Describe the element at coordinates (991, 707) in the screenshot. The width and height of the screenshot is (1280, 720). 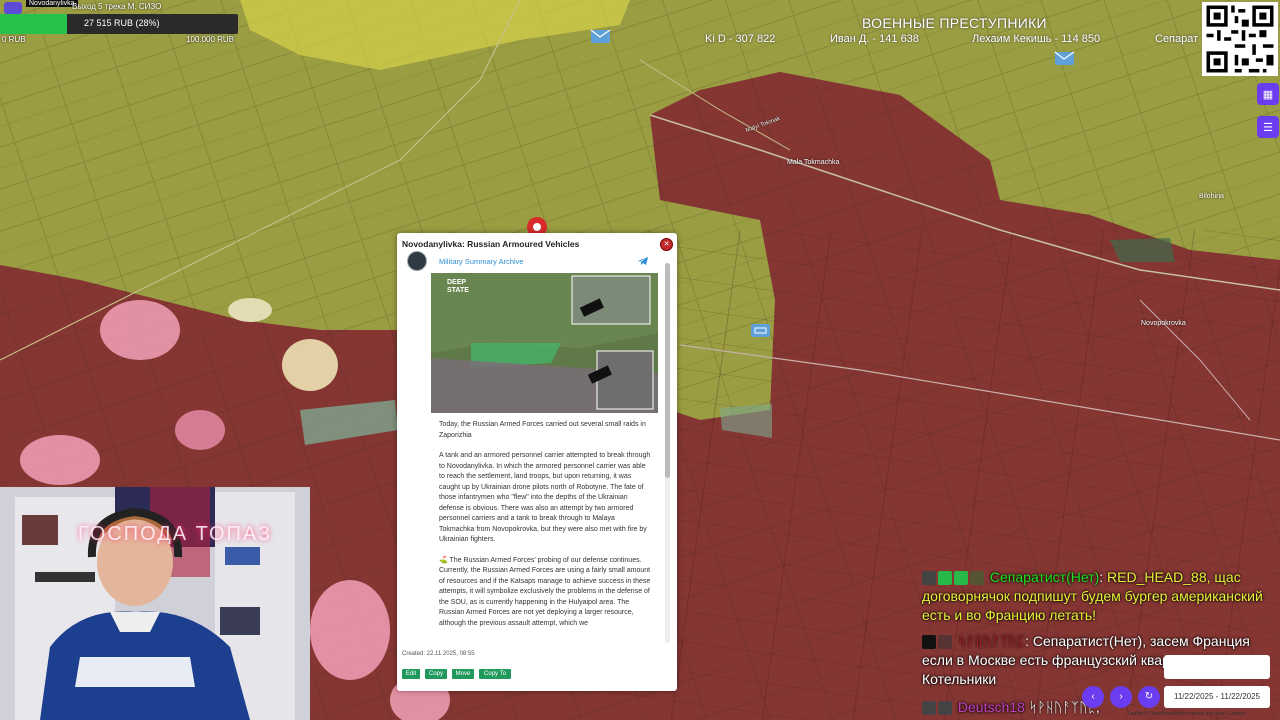
I see `chat-username: Deutsch18` at that location.